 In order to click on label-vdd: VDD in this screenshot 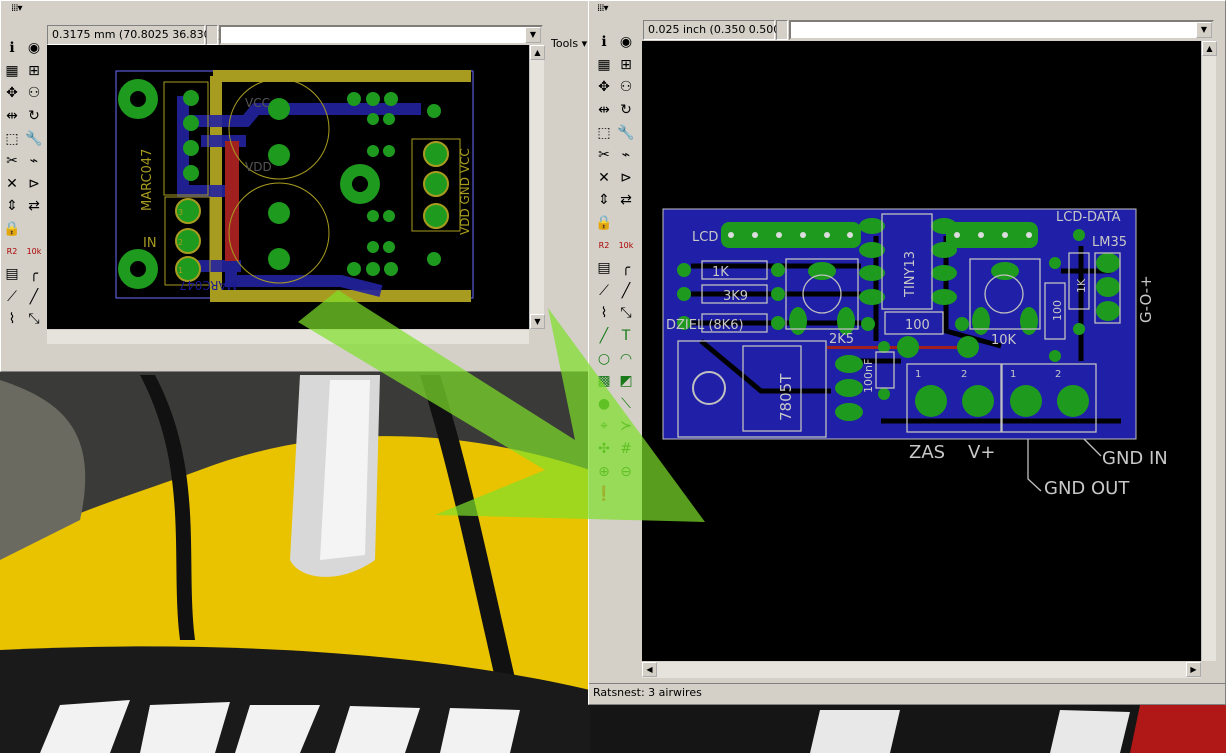, I will do `click(258, 167)`.